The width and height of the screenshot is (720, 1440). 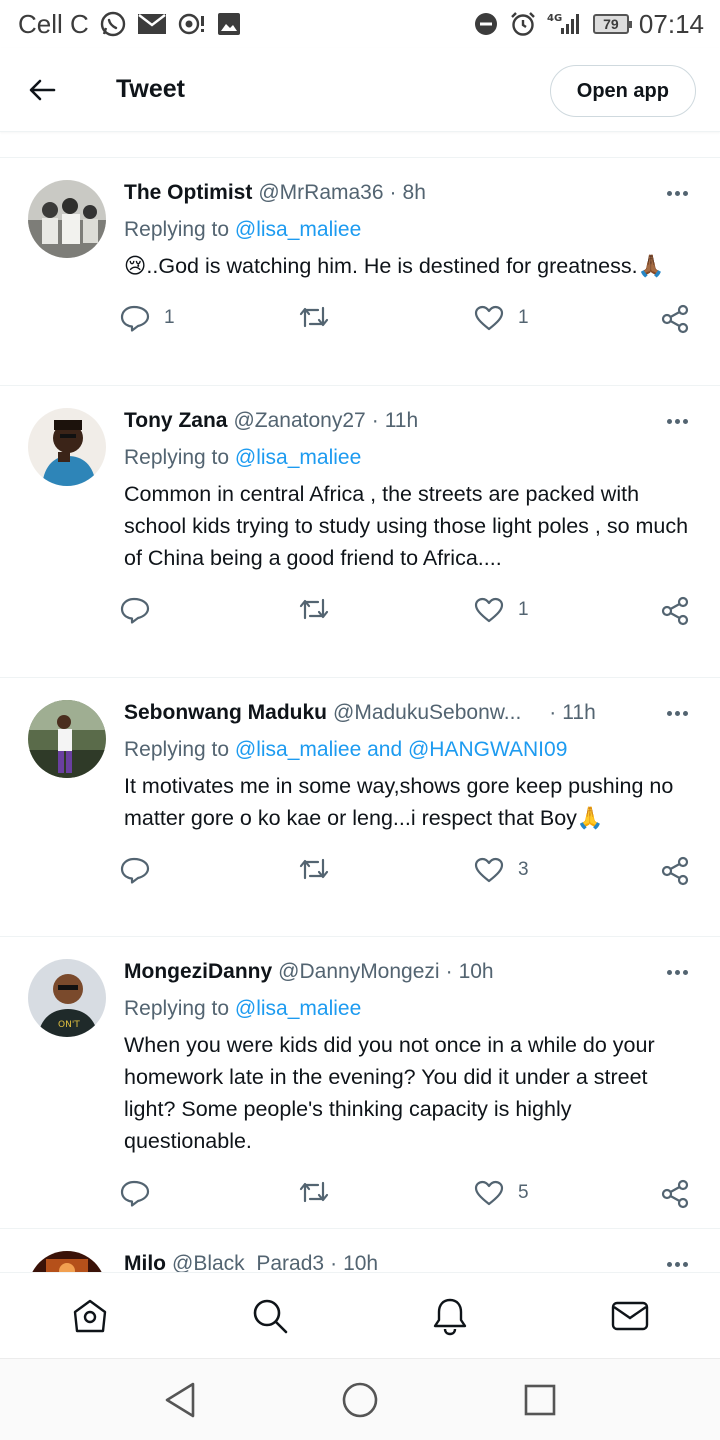 What do you see at coordinates (67, 998) in the screenshot?
I see `avatar: ON'T` at bounding box center [67, 998].